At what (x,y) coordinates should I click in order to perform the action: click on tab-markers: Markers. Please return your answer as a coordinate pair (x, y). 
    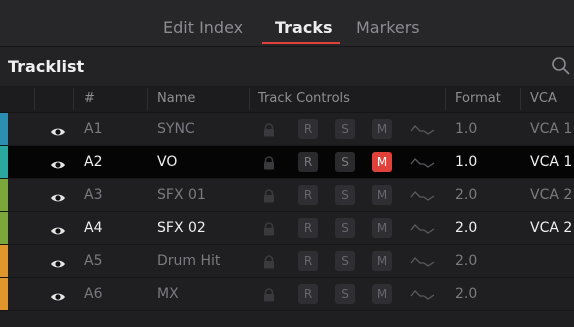
    Looking at the image, I should click on (388, 27).